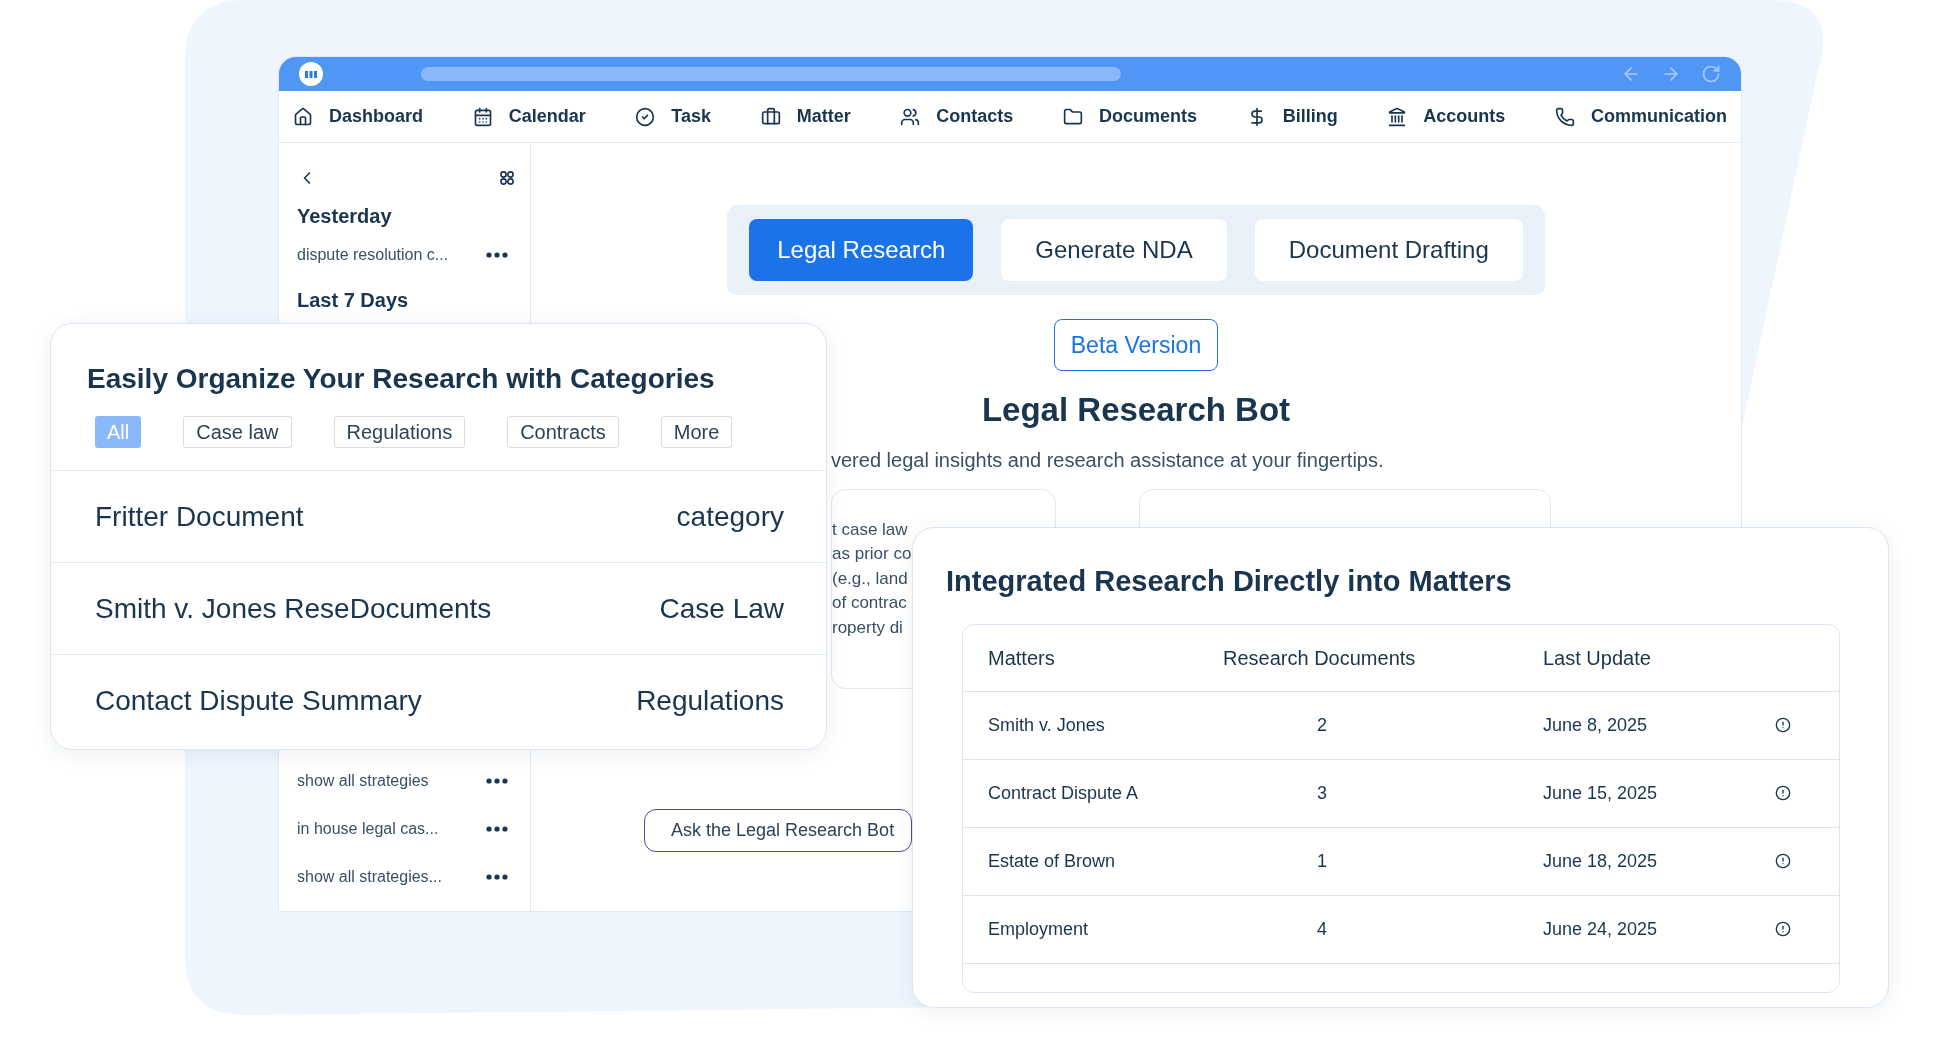 The height and width of the screenshot is (1060, 1940). What do you see at coordinates (691, 116) in the screenshot?
I see `nav-link: Task` at bounding box center [691, 116].